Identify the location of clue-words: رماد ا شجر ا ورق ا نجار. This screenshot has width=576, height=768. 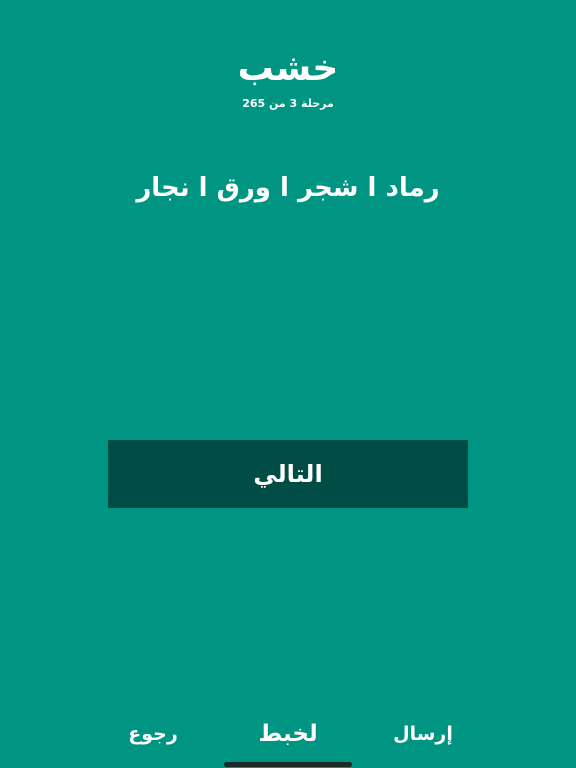
(288, 188).